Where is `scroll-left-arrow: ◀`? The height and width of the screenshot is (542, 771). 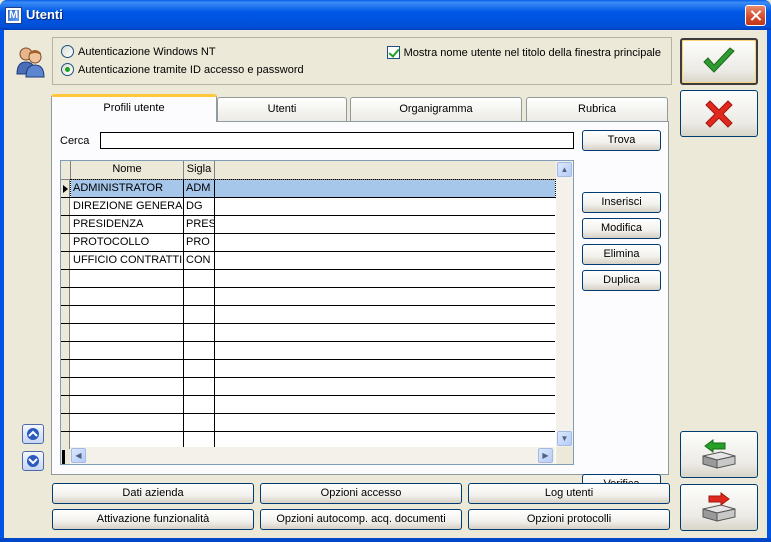
scroll-left-arrow: ◀ is located at coordinates (78, 455).